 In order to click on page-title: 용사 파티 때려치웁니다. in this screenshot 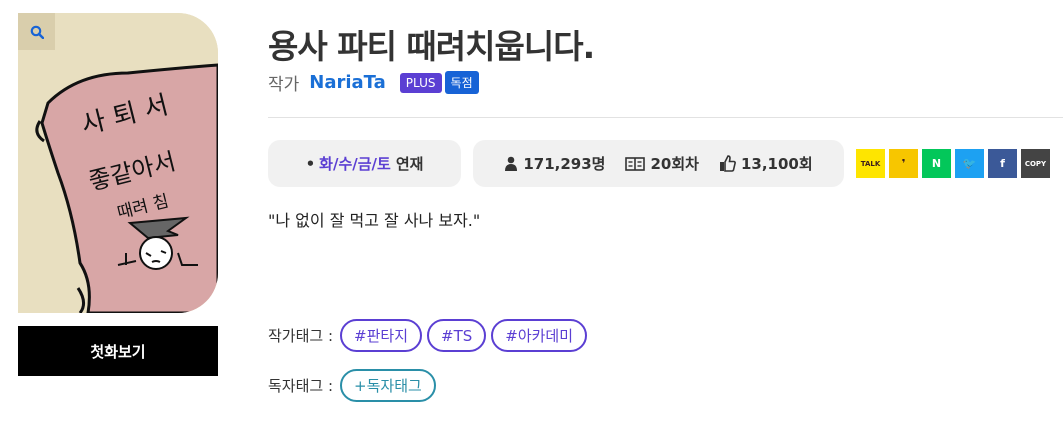, I will do `click(431, 46)`.